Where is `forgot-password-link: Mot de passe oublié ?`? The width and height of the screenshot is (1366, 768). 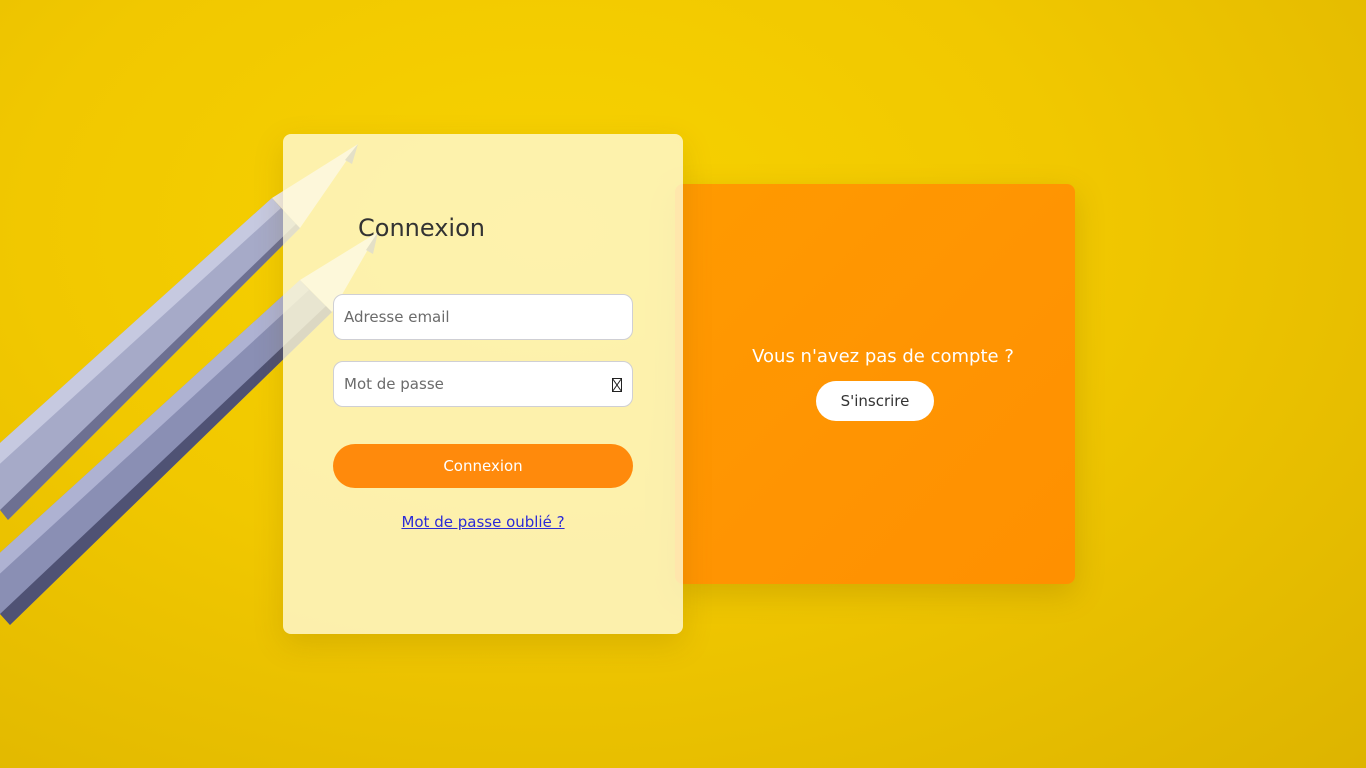
forgot-password-link: Mot de passe oublié ? is located at coordinates (483, 522).